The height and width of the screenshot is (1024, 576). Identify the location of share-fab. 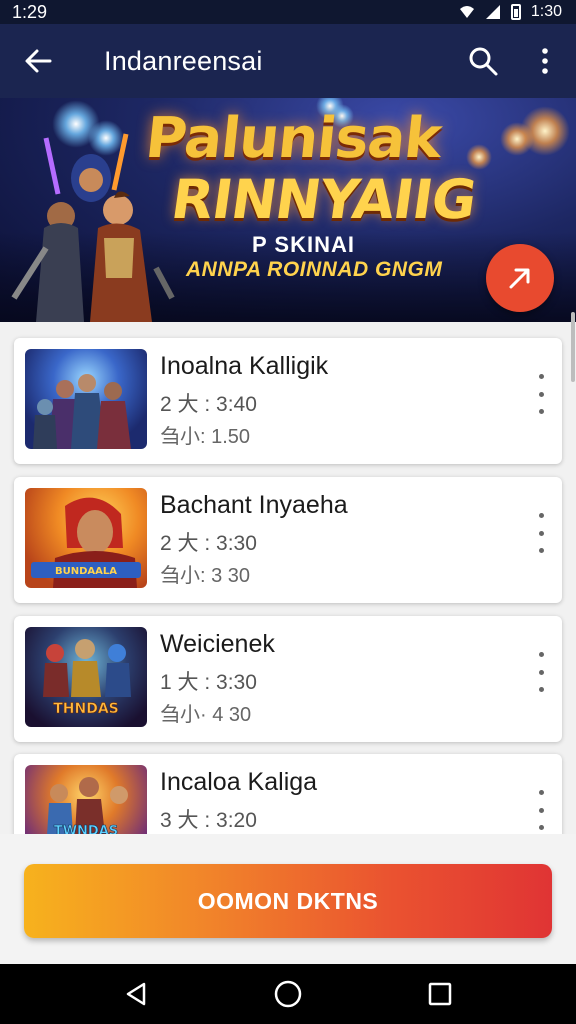
(520, 278).